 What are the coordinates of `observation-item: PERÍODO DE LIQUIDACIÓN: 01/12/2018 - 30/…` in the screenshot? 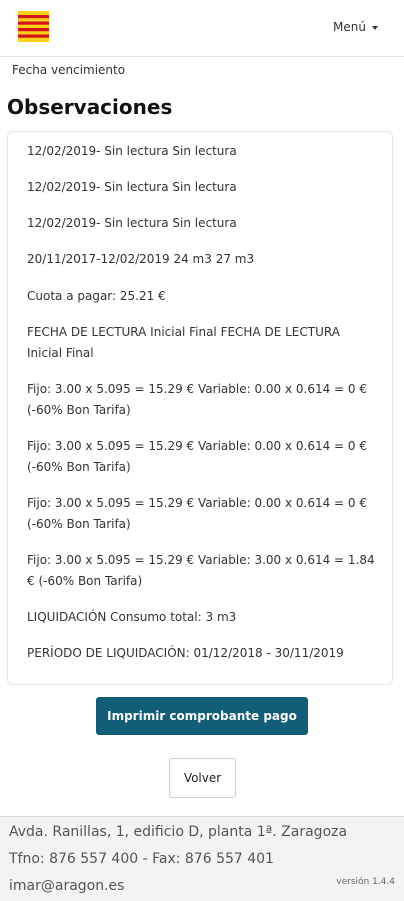 It's located at (185, 653).